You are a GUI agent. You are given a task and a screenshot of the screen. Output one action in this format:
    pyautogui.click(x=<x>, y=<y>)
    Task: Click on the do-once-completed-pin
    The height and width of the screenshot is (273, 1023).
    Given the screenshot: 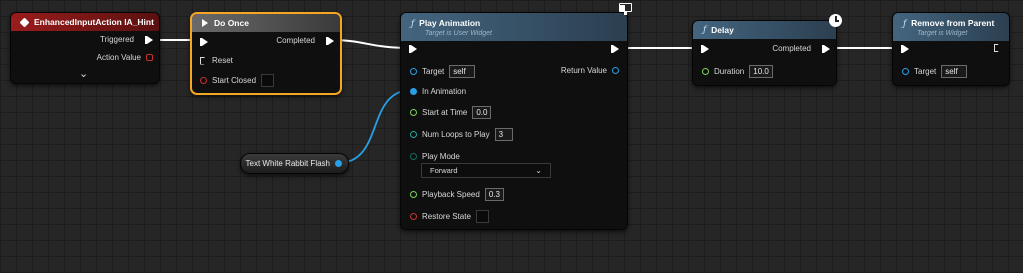 What is the action you would take?
    pyautogui.click(x=330, y=40)
    